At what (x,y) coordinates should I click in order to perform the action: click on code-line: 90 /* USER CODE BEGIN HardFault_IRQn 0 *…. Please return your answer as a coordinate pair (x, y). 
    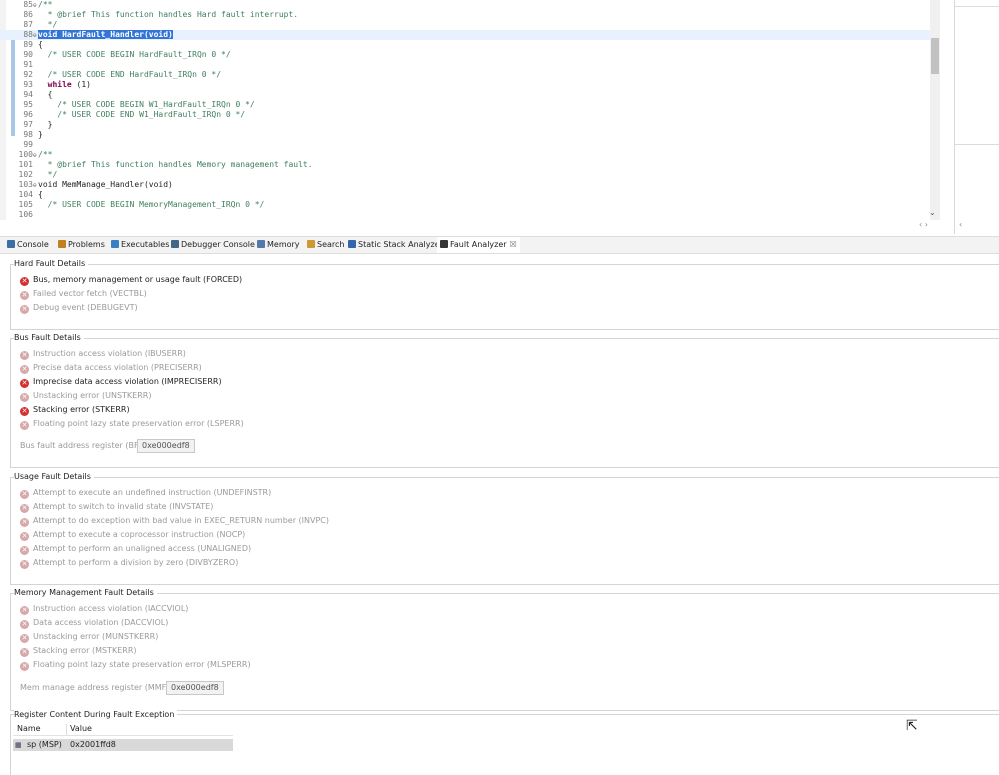
    Looking at the image, I should click on (465, 55).